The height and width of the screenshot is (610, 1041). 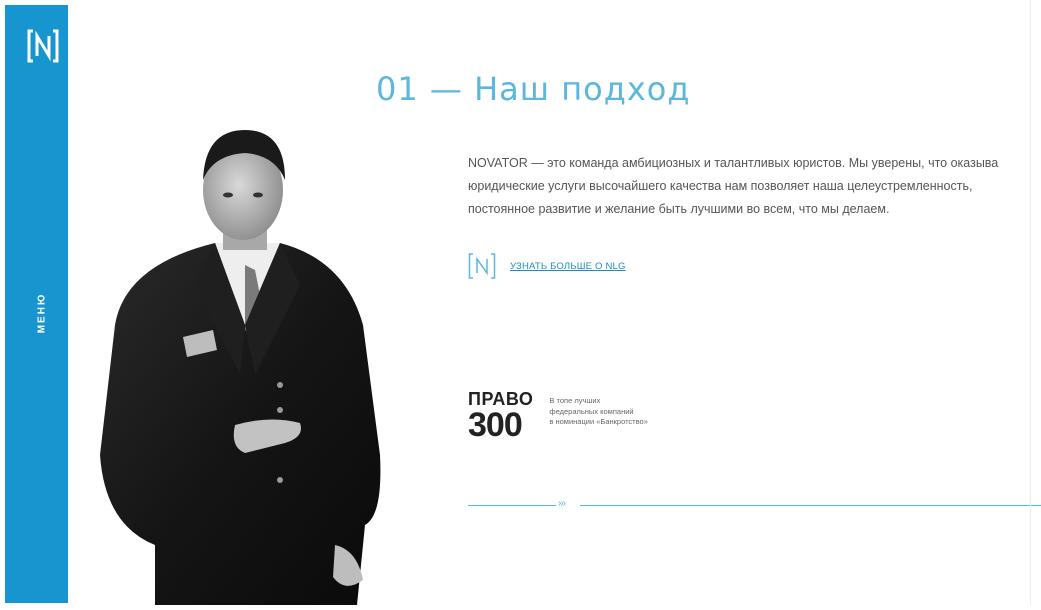 What do you see at coordinates (42, 313) in the screenshot?
I see `menu-button: МЕНЮ` at bounding box center [42, 313].